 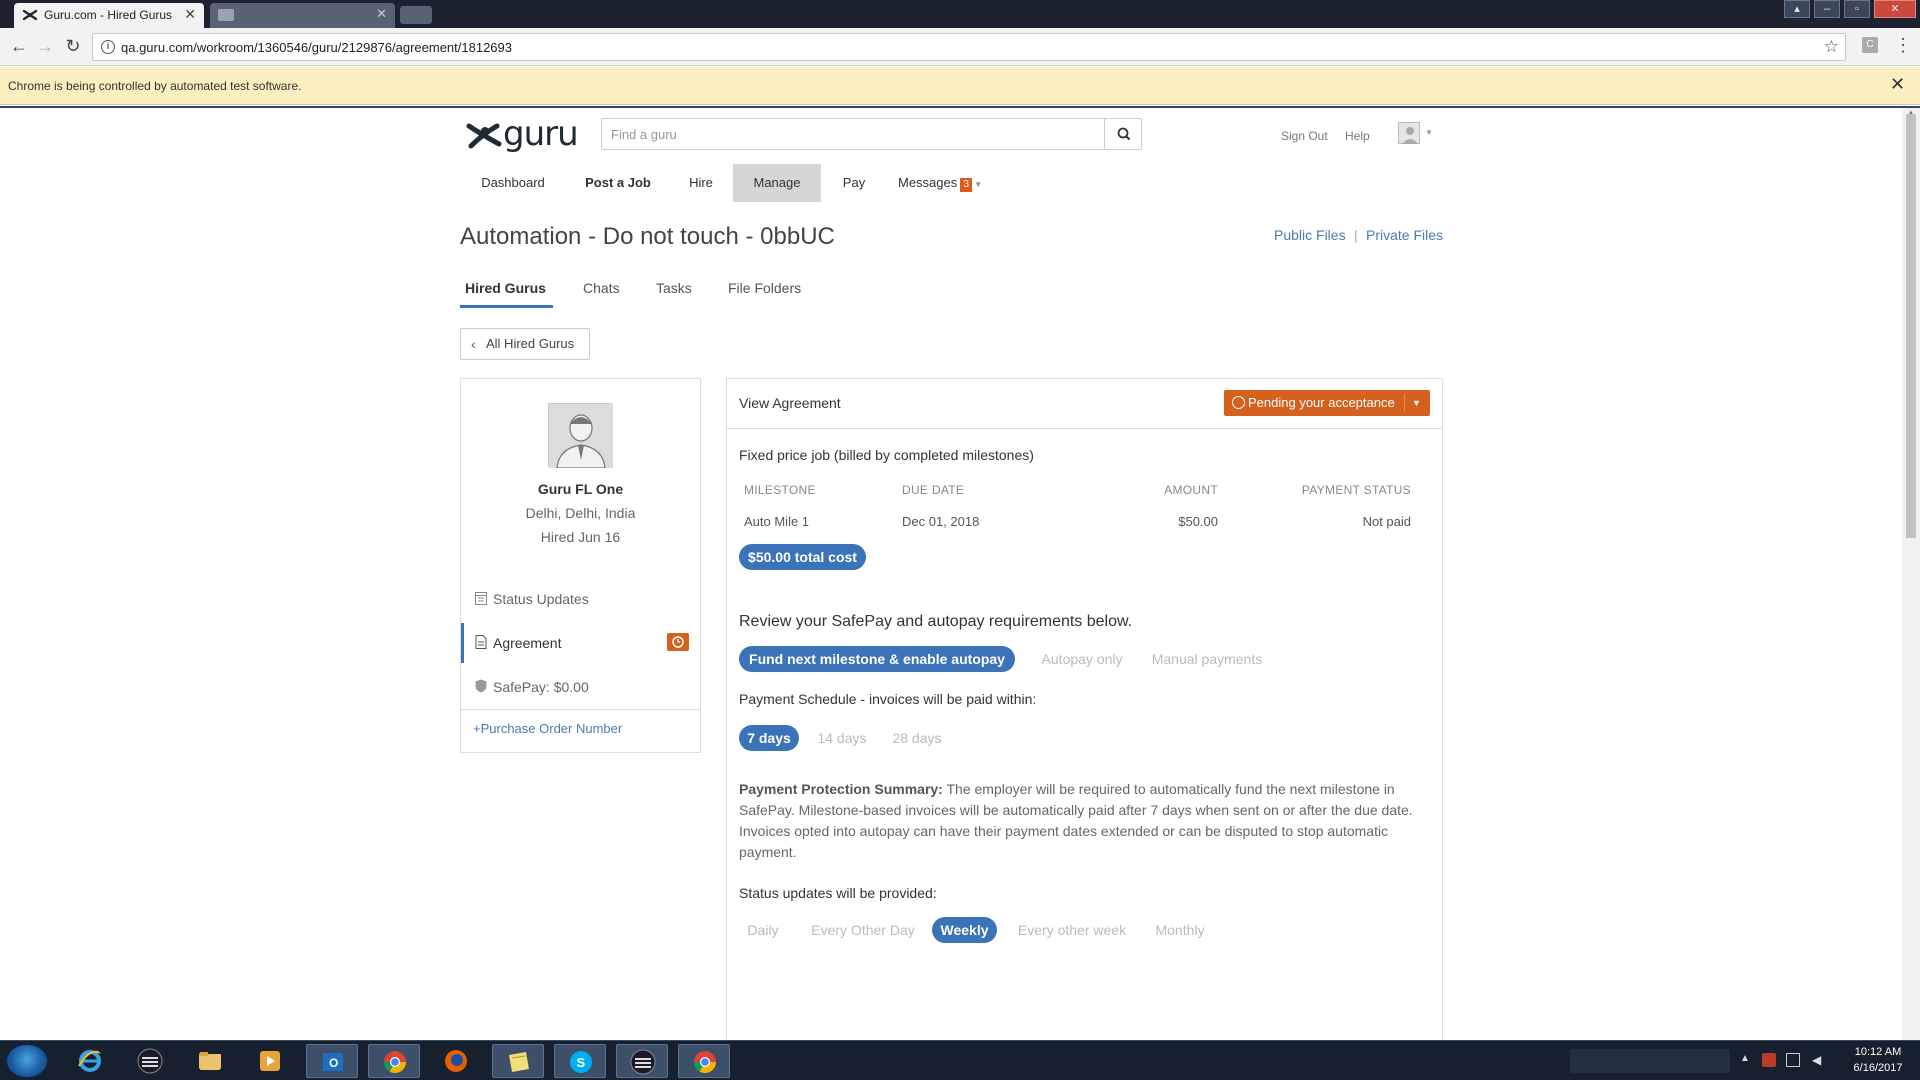 I want to click on milestone-payment-status: Not paid, so click(x=1386, y=521).